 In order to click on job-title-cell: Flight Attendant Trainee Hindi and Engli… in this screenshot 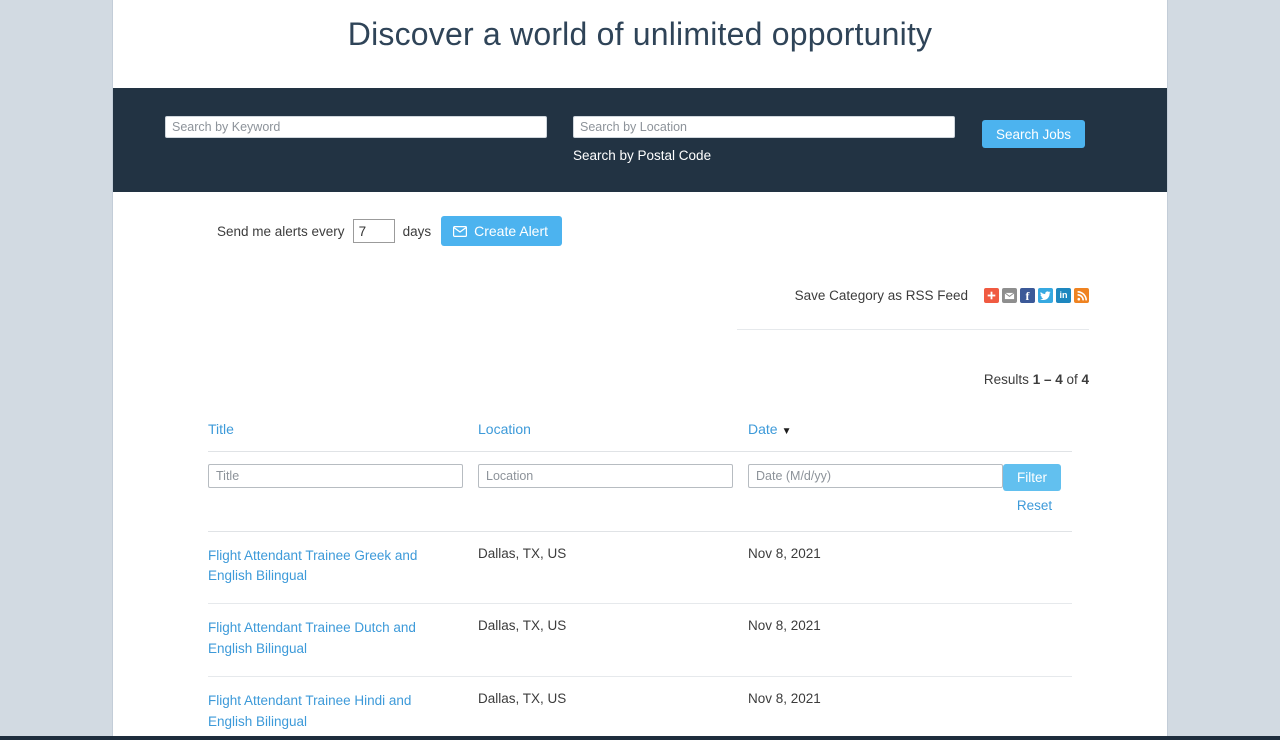, I will do `click(343, 706)`.